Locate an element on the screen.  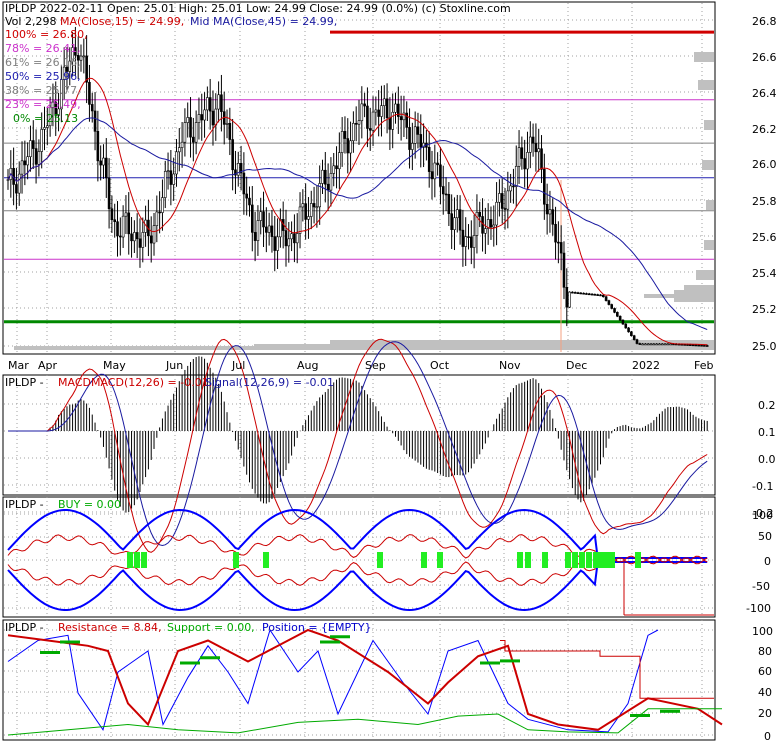
macd-ytick-2: 0.0 is located at coordinates (767, 459).